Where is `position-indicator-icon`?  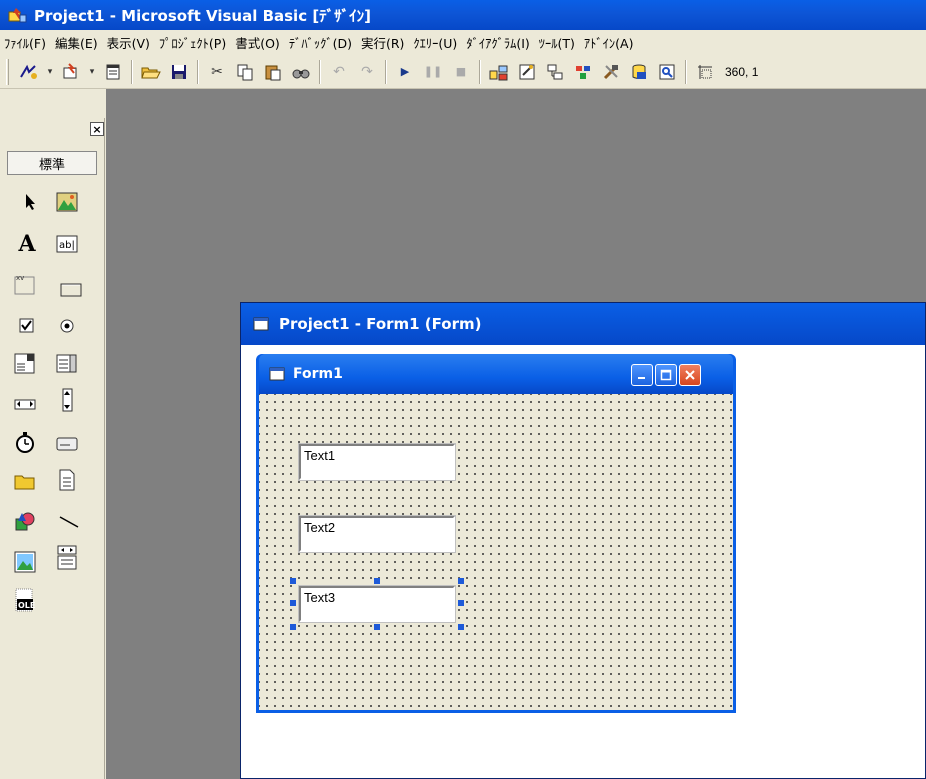 position-indicator-icon is located at coordinates (705, 72).